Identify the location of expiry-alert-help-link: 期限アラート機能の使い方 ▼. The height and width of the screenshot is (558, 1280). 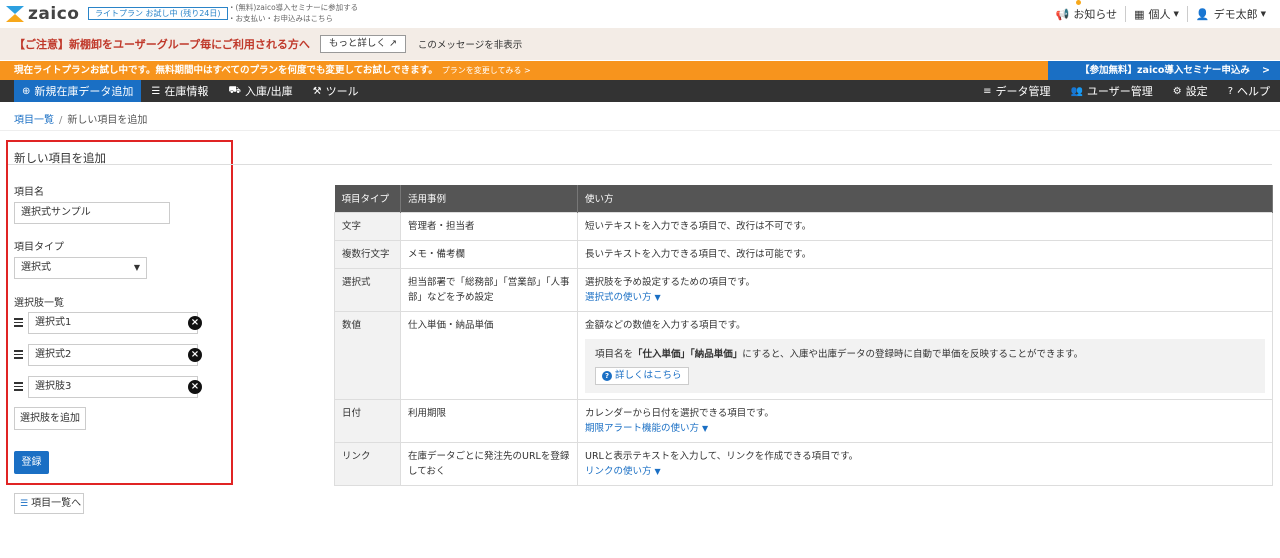
(925, 428).